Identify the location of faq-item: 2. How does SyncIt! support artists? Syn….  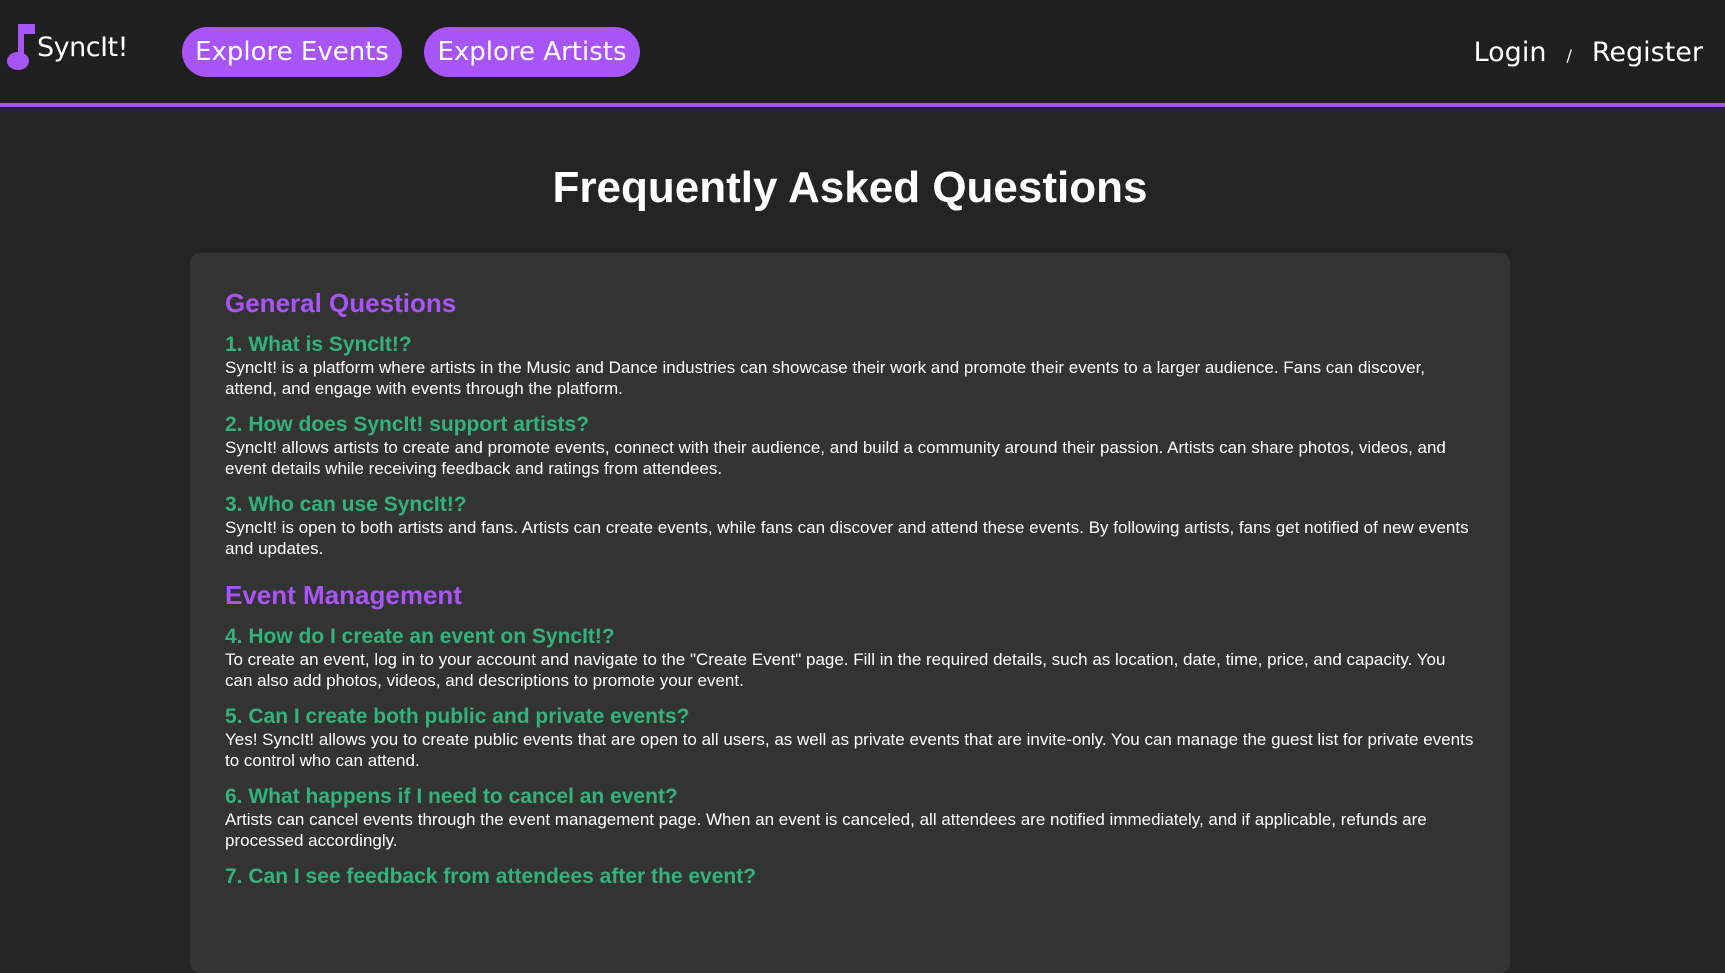
(850, 446).